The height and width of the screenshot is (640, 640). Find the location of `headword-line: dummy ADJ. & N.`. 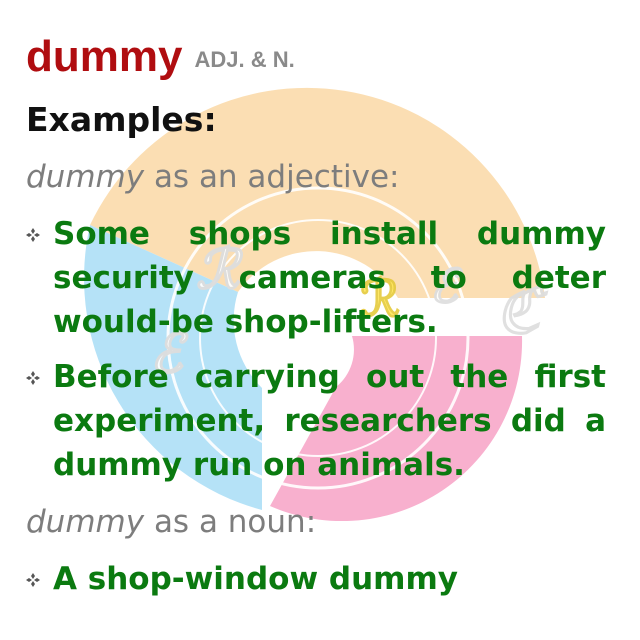

headword-line: dummy ADJ. & N. is located at coordinates (160, 58).